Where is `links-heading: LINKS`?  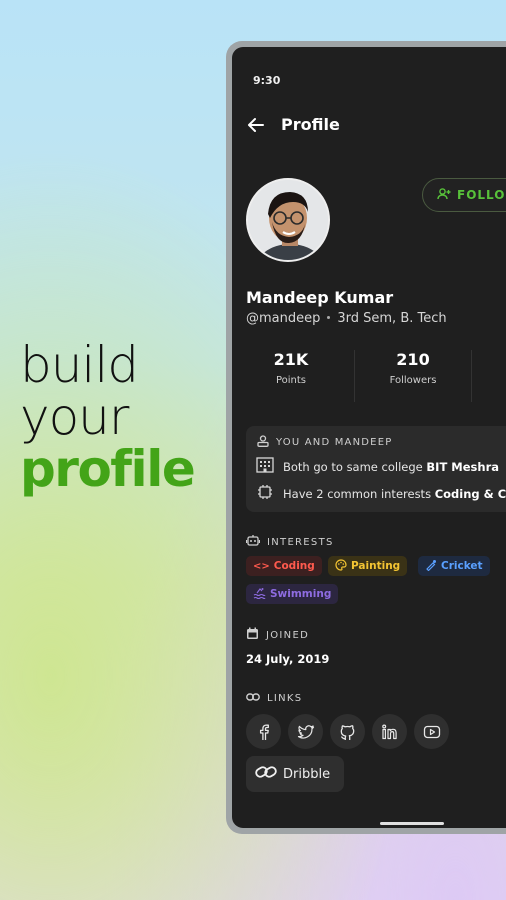 links-heading: LINKS is located at coordinates (274, 698).